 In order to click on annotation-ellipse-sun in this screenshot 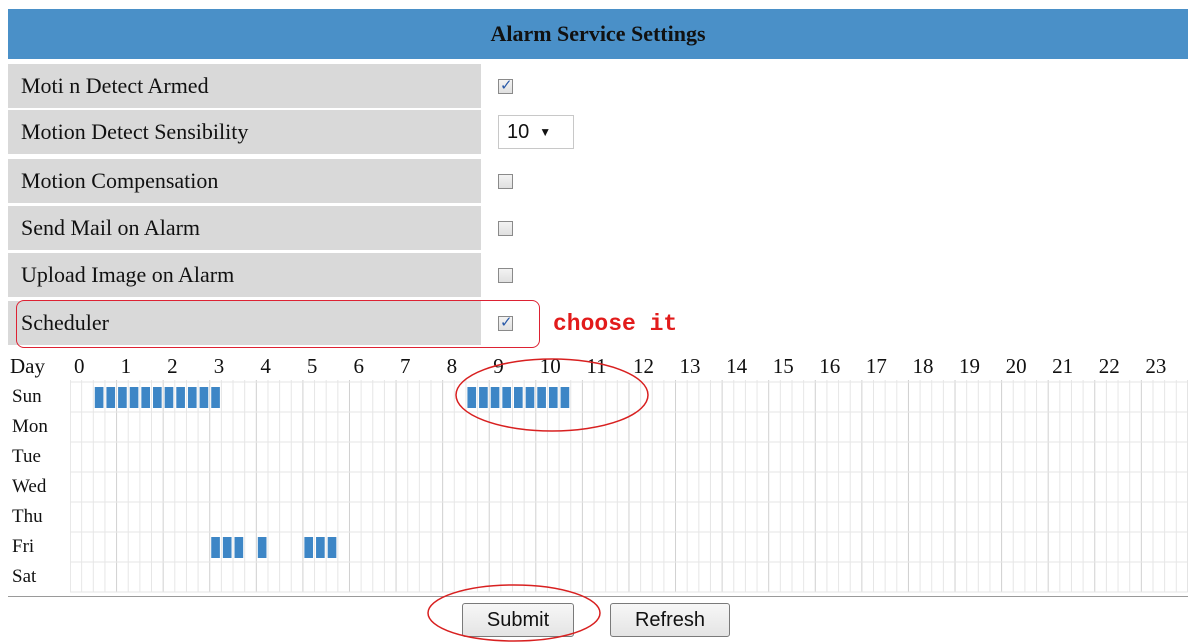, I will do `click(552, 395)`.